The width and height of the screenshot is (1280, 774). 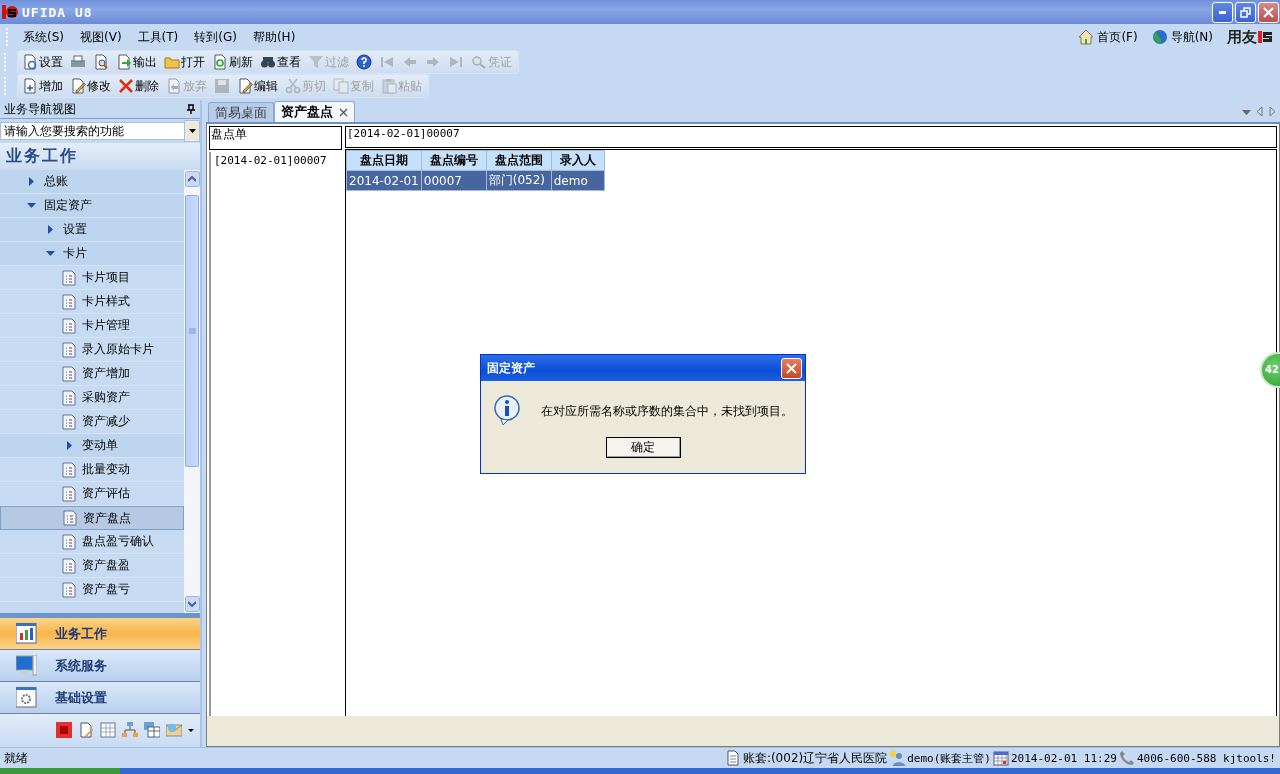 I want to click on minimize-icon, so click(x=1222, y=12).